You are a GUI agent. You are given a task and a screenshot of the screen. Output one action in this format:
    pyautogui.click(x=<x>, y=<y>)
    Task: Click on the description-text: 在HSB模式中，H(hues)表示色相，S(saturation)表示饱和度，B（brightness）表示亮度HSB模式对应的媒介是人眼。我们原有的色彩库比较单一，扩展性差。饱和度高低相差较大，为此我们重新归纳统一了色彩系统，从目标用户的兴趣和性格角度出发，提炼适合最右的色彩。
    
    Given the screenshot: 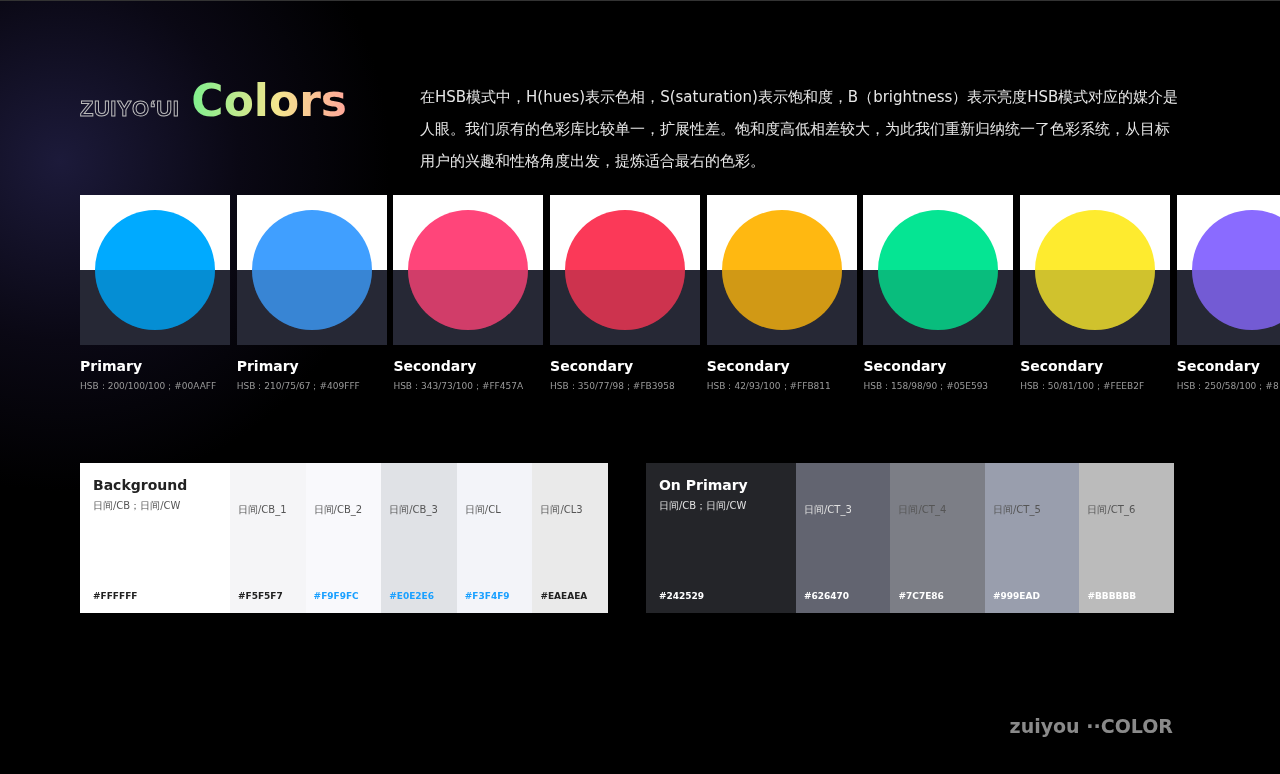 What is the action you would take?
    pyautogui.click(x=800, y=129)
    